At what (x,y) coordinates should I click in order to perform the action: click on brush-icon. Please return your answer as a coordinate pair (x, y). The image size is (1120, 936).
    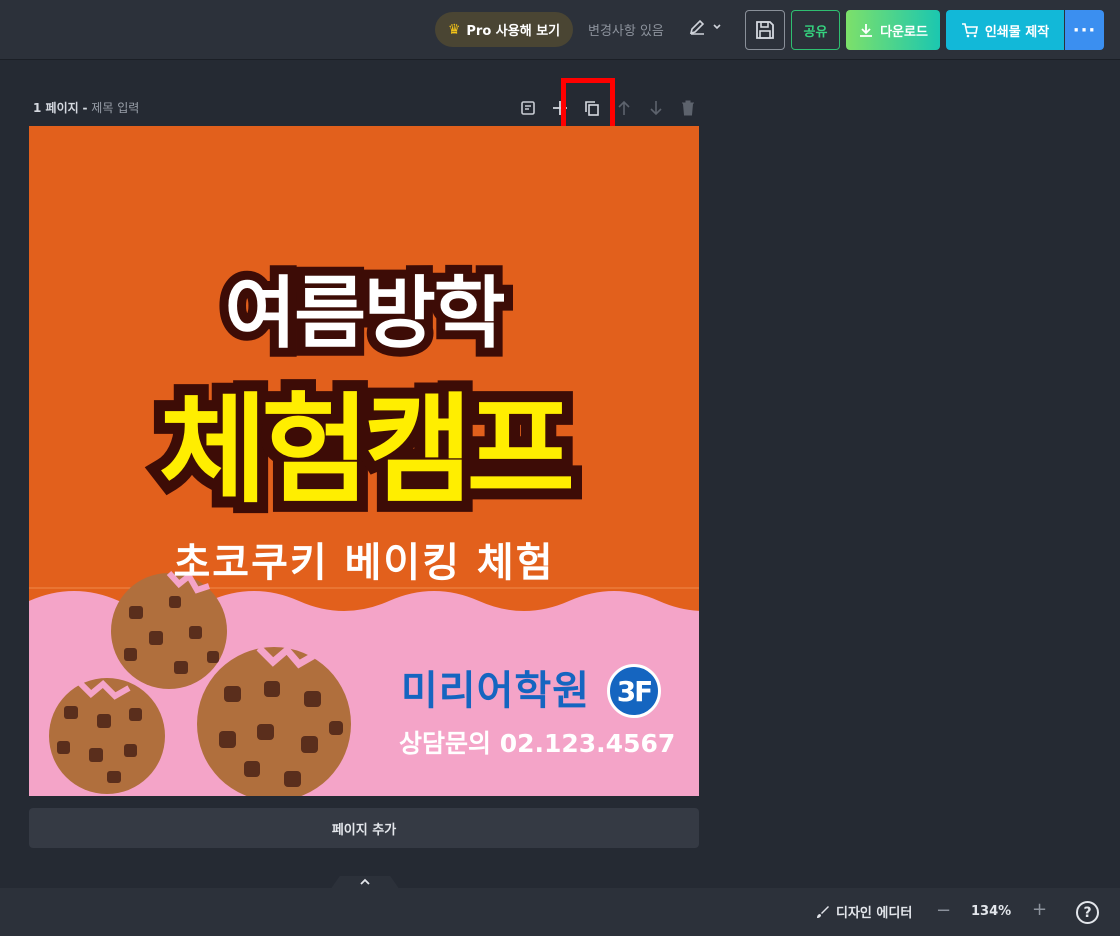
    Looking at the image, I should click on (823, 911).